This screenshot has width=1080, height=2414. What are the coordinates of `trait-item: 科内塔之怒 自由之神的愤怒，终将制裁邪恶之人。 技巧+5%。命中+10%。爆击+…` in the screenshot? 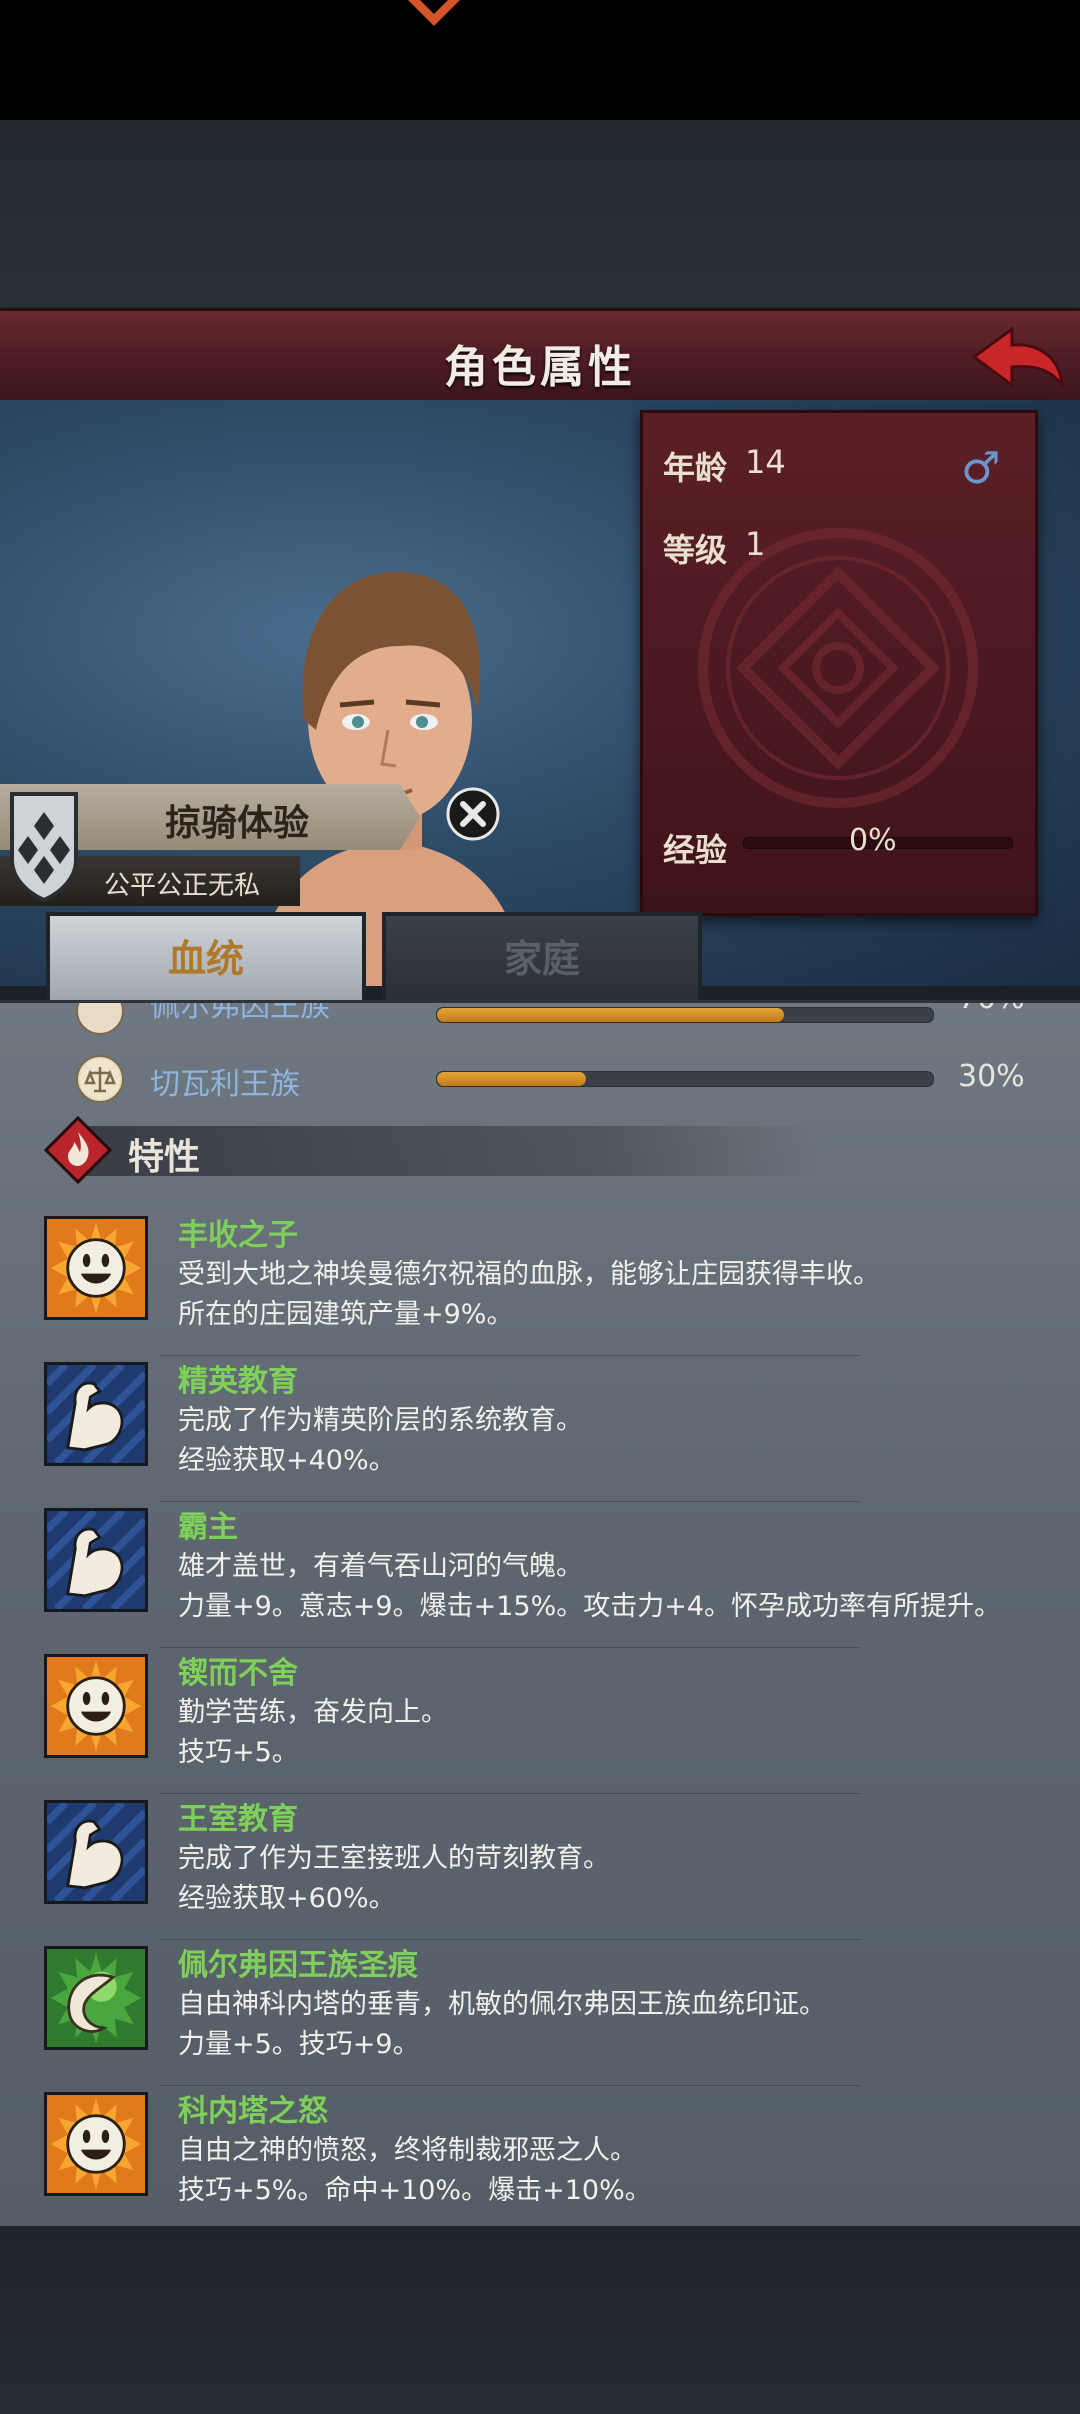 It's located at (540, 2159).